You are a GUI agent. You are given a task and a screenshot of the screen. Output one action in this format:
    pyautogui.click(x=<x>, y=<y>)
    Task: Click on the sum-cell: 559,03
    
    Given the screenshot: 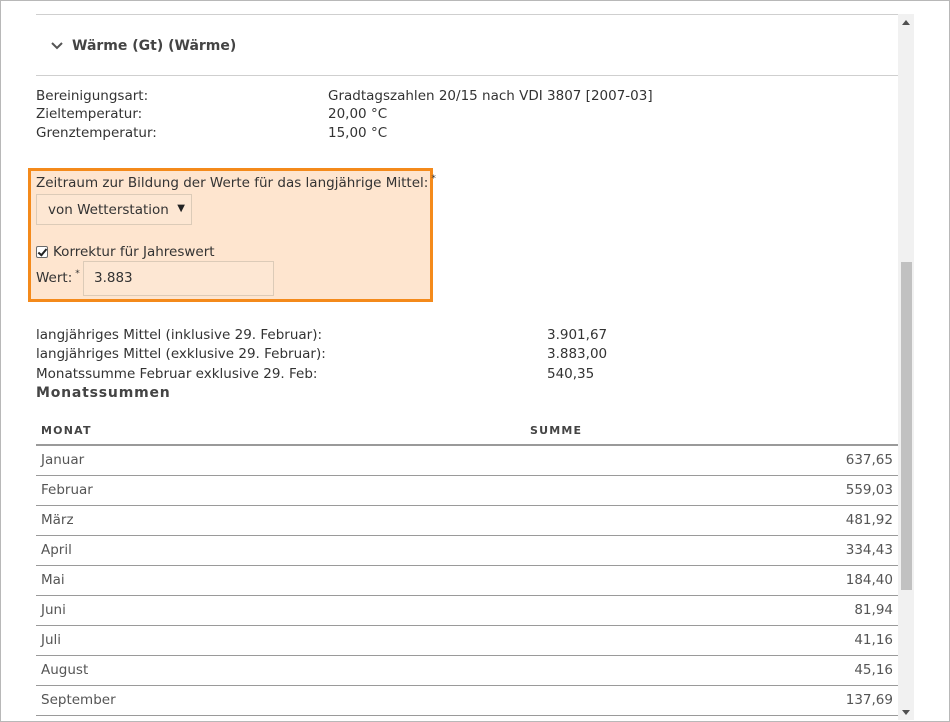 What is the action you would take?
    pyautogui.click(x=869, y=490)
    